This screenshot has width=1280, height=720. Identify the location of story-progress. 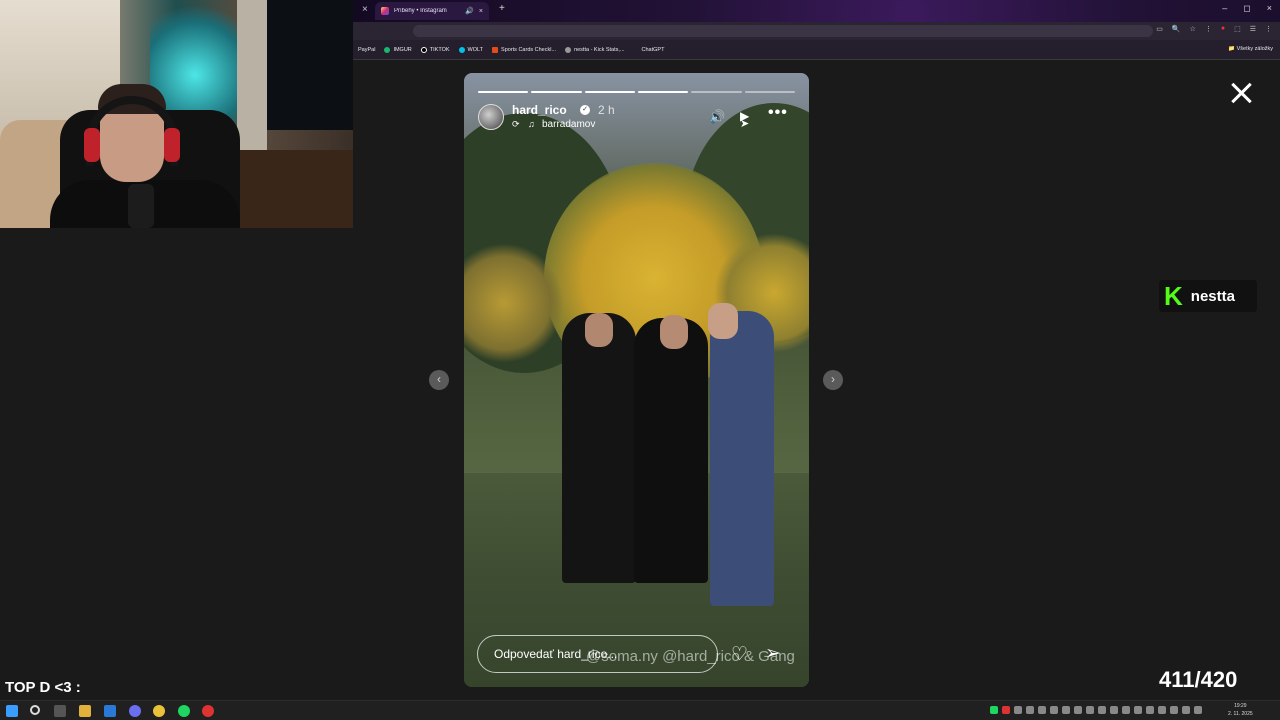
(636, 92).